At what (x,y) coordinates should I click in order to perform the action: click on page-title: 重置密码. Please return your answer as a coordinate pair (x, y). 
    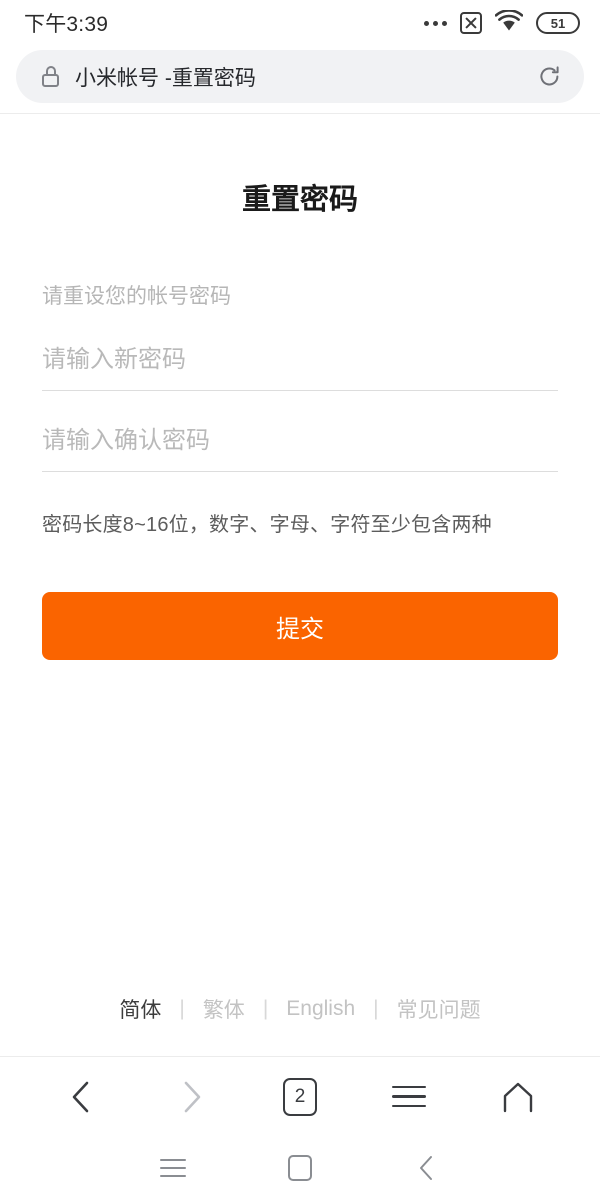
    Looking at the image, I should click on (299, 200).